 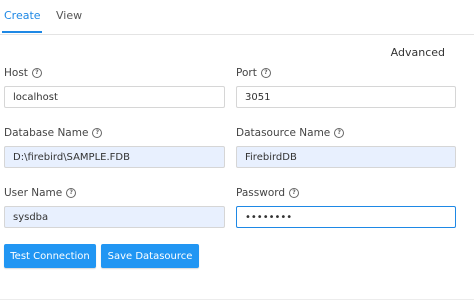 I want to click on test-connection-button: Test Connection, so click(x=50, y=256).